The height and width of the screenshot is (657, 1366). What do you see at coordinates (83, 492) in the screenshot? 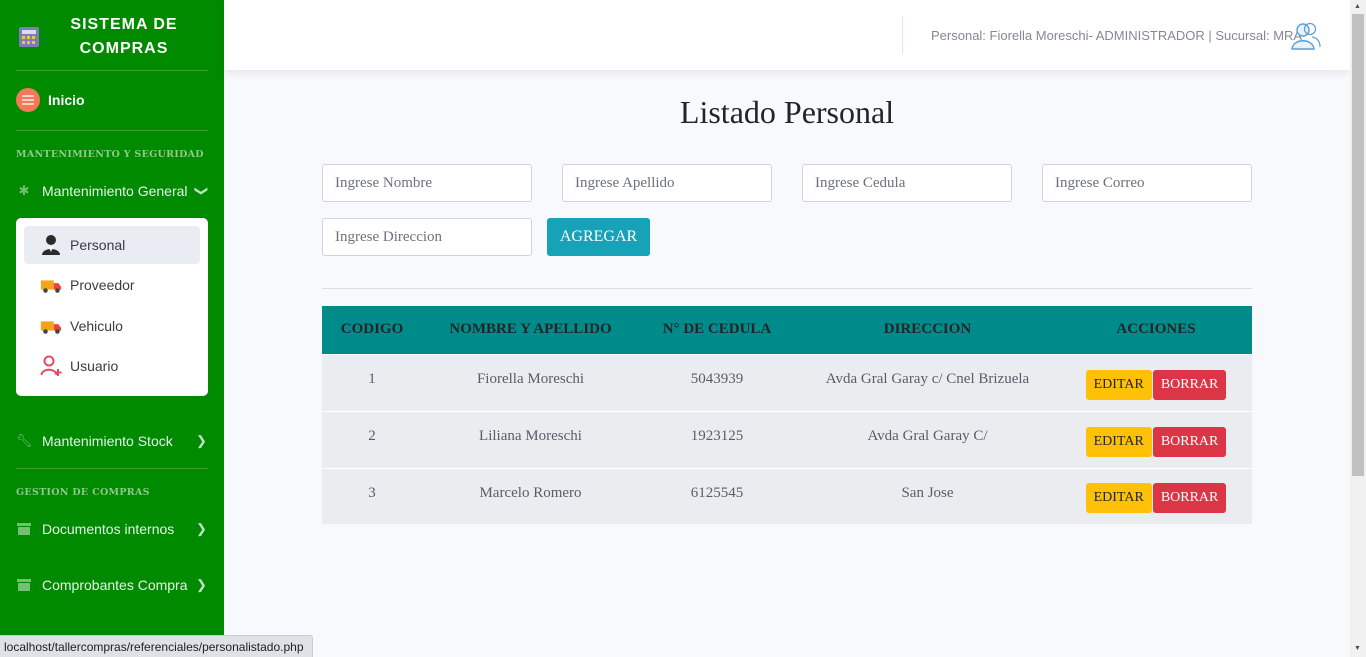
I see `sidebar-heading: GESTION DE COMPRAS` at bounding box center [83, 492].